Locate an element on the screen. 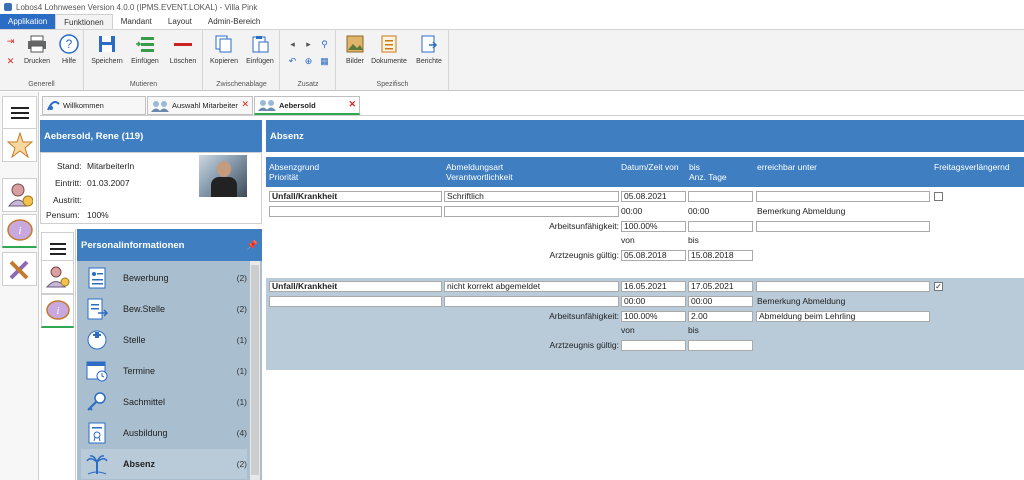 This screenshot has width=1024, height=480. tab-aebersold-label: Aebersold is located at coordinates (297, 105).